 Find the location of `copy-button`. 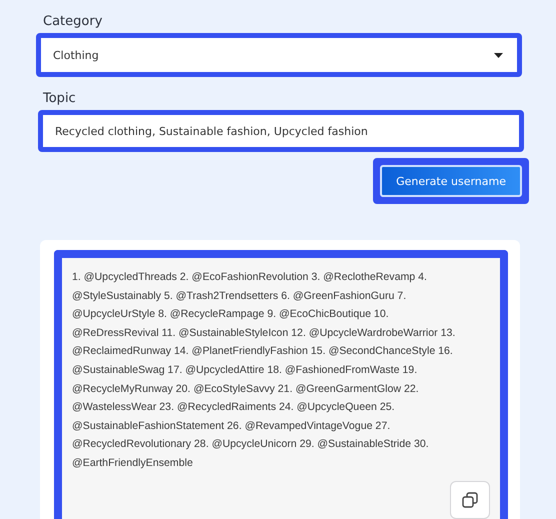

copy-button is located at coordinates (470, 499).